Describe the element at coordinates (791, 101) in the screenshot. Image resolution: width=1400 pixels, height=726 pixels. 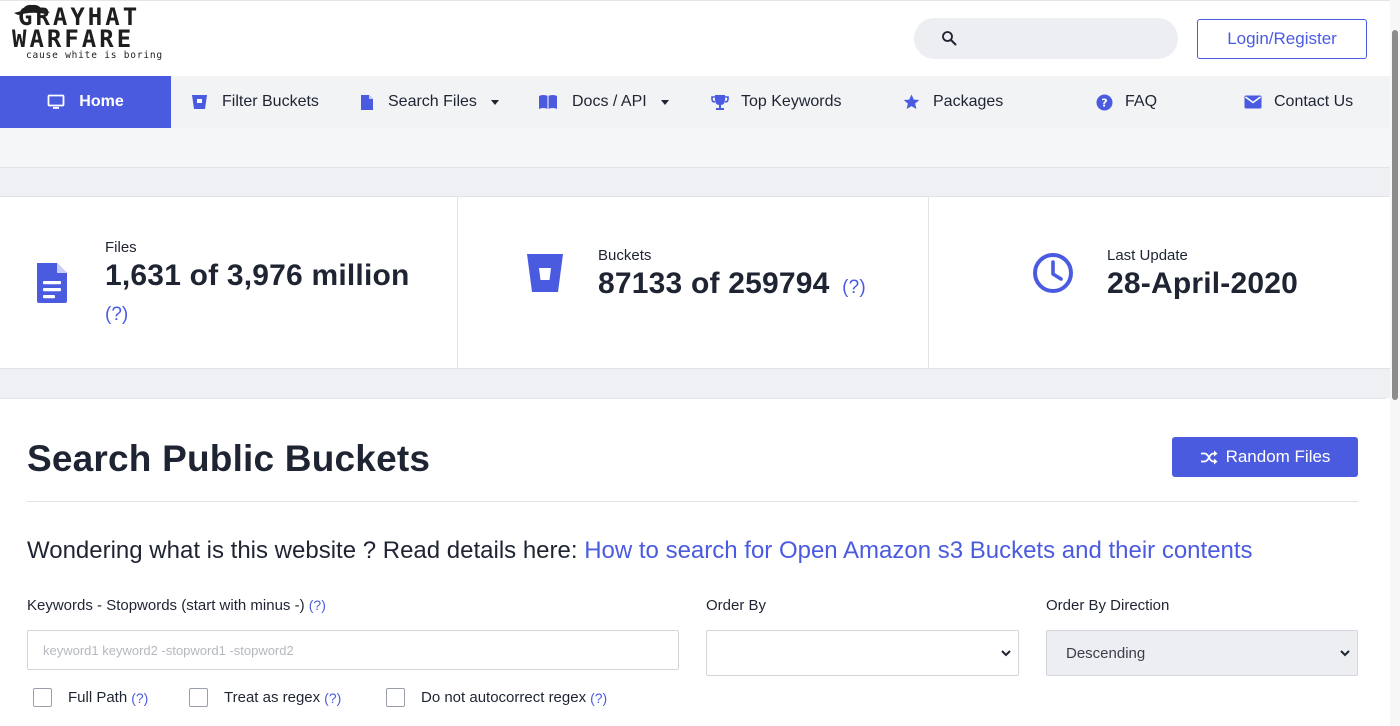
I see `nav-item-label: Top Keywords` at that location.